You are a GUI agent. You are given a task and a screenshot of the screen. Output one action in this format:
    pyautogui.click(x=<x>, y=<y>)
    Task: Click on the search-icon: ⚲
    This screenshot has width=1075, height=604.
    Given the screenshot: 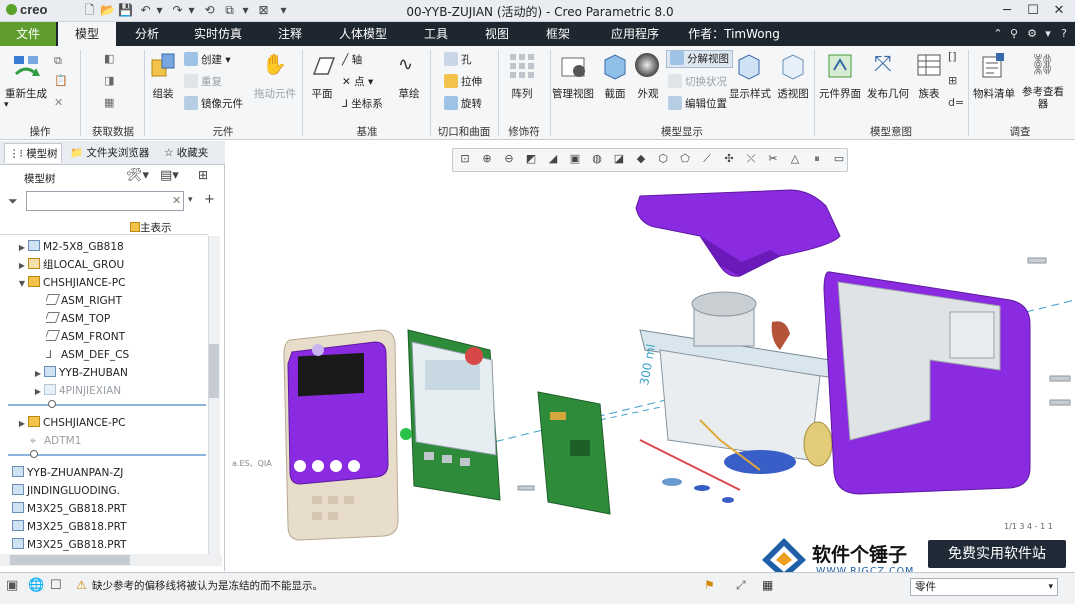 What is the action you would take?
    pyautogui.click(x=1014, y=34)
    